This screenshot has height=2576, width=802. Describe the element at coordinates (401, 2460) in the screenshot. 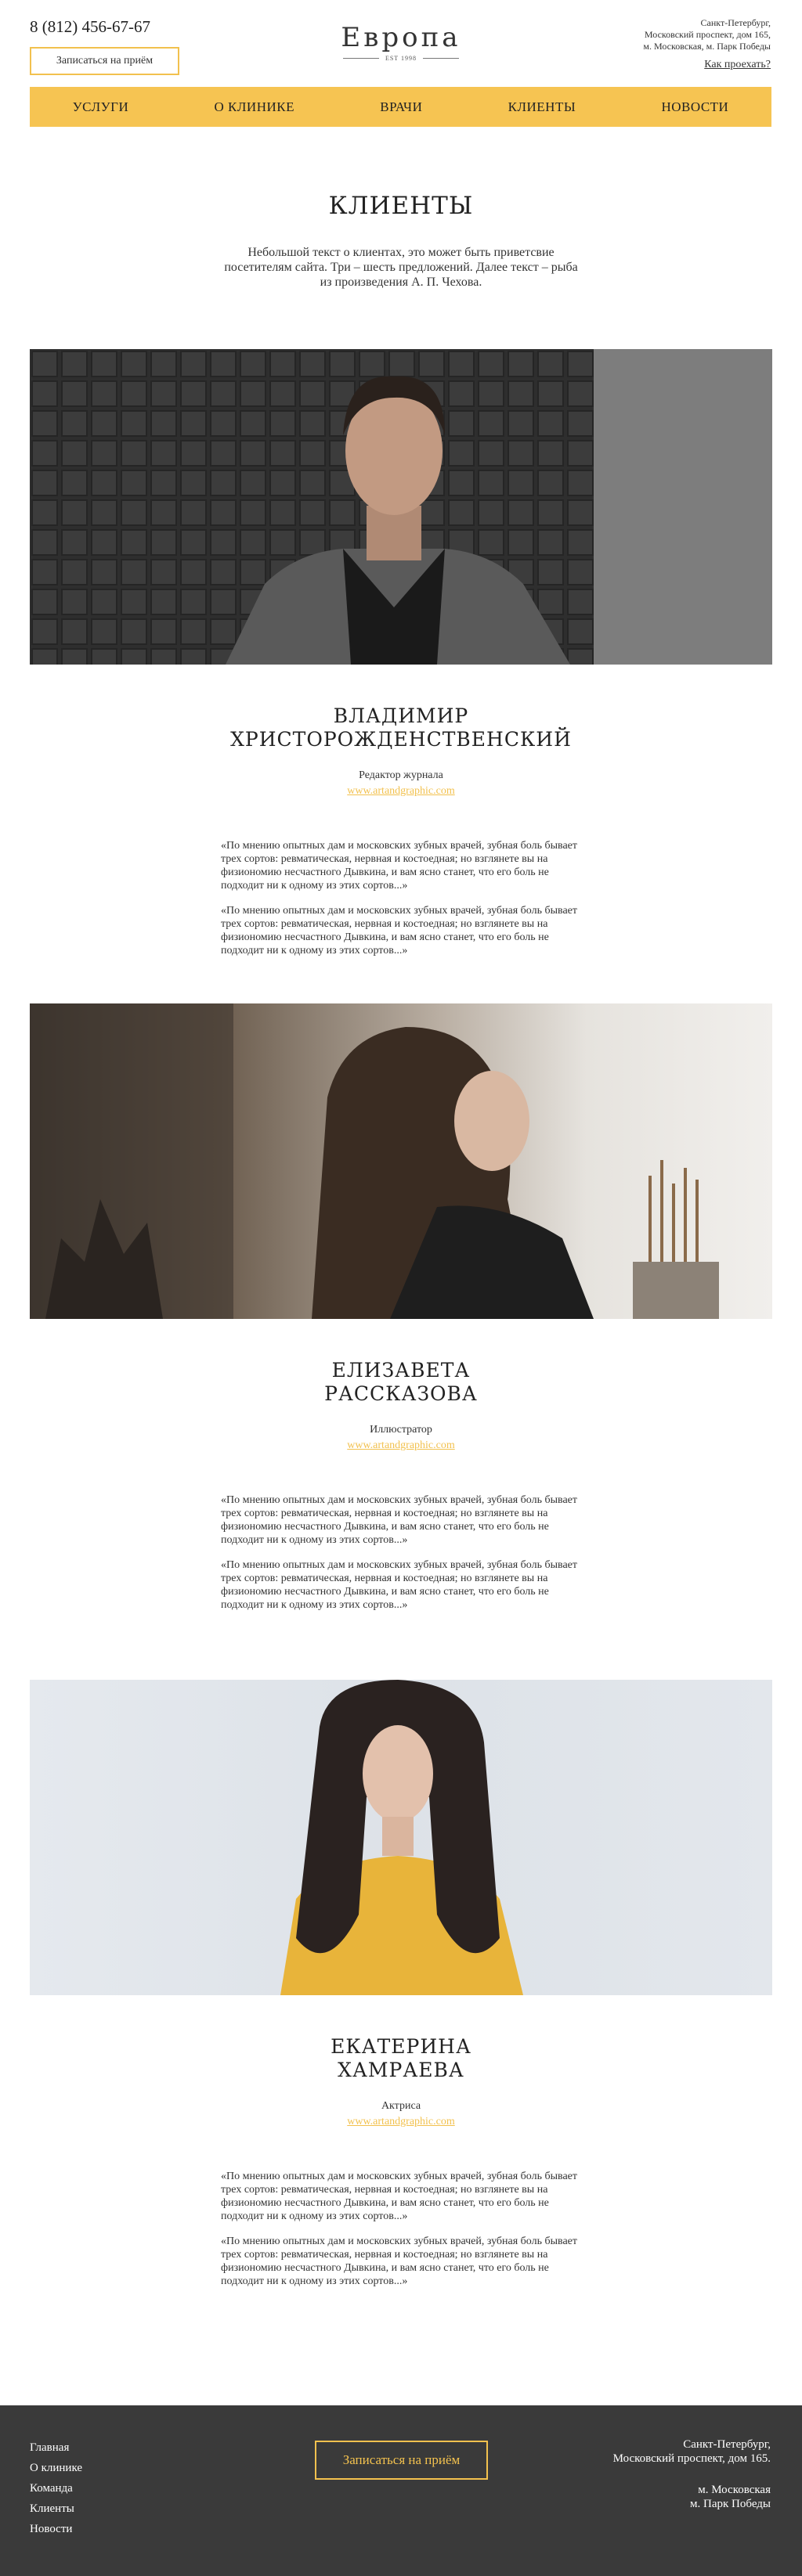

I see `footer-book-button: Записаться на приём` at that location.